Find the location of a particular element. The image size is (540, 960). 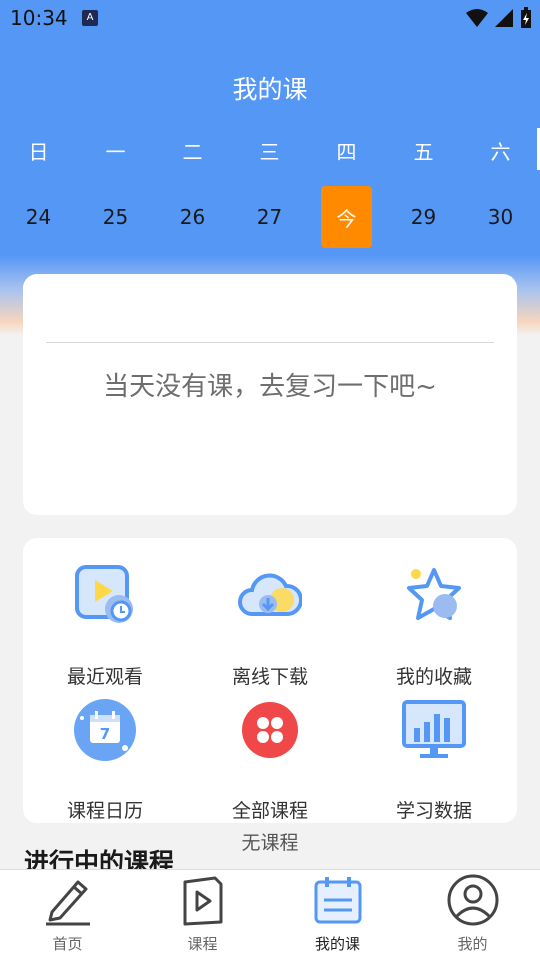

favorites-button: 我的收藏 is located at coordinates (434, 626).